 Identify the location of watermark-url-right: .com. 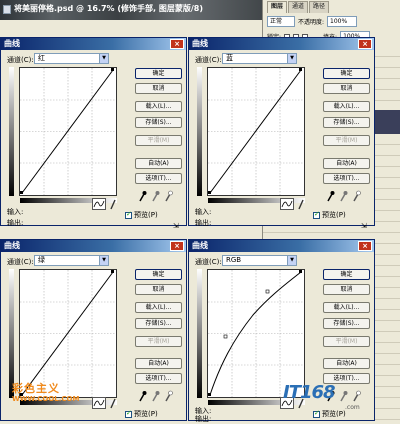
(352, 407).